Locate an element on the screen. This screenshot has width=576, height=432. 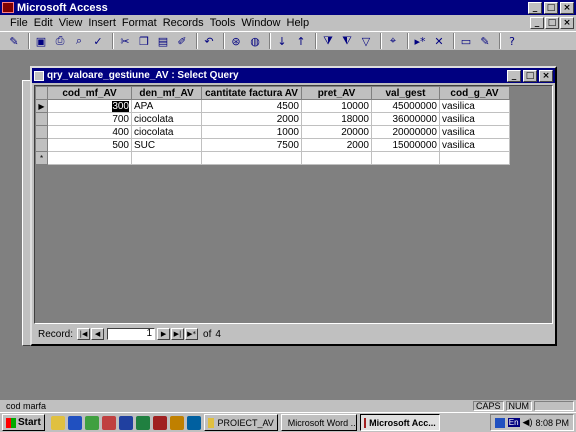
print-preview-icon: ⌕ is located at coordinates (79, 41).